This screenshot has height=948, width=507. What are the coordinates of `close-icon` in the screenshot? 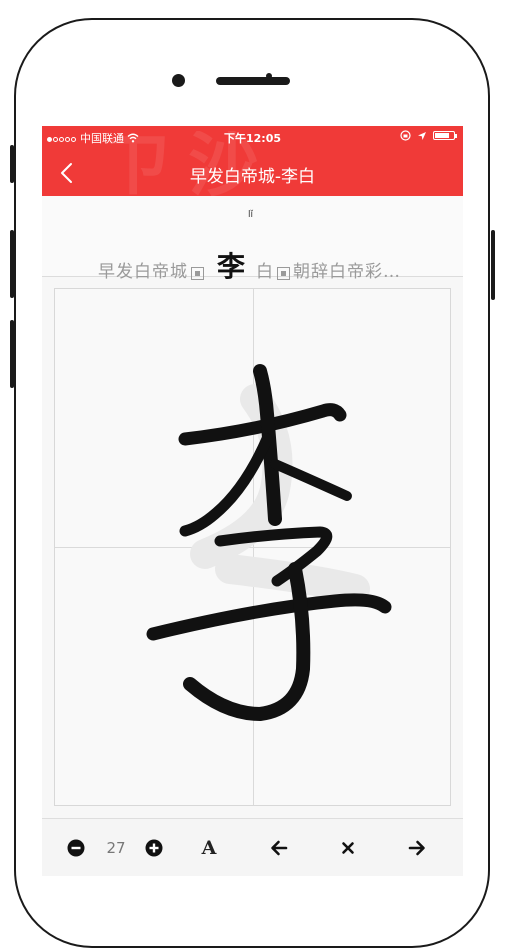 It's located at (348, 848).